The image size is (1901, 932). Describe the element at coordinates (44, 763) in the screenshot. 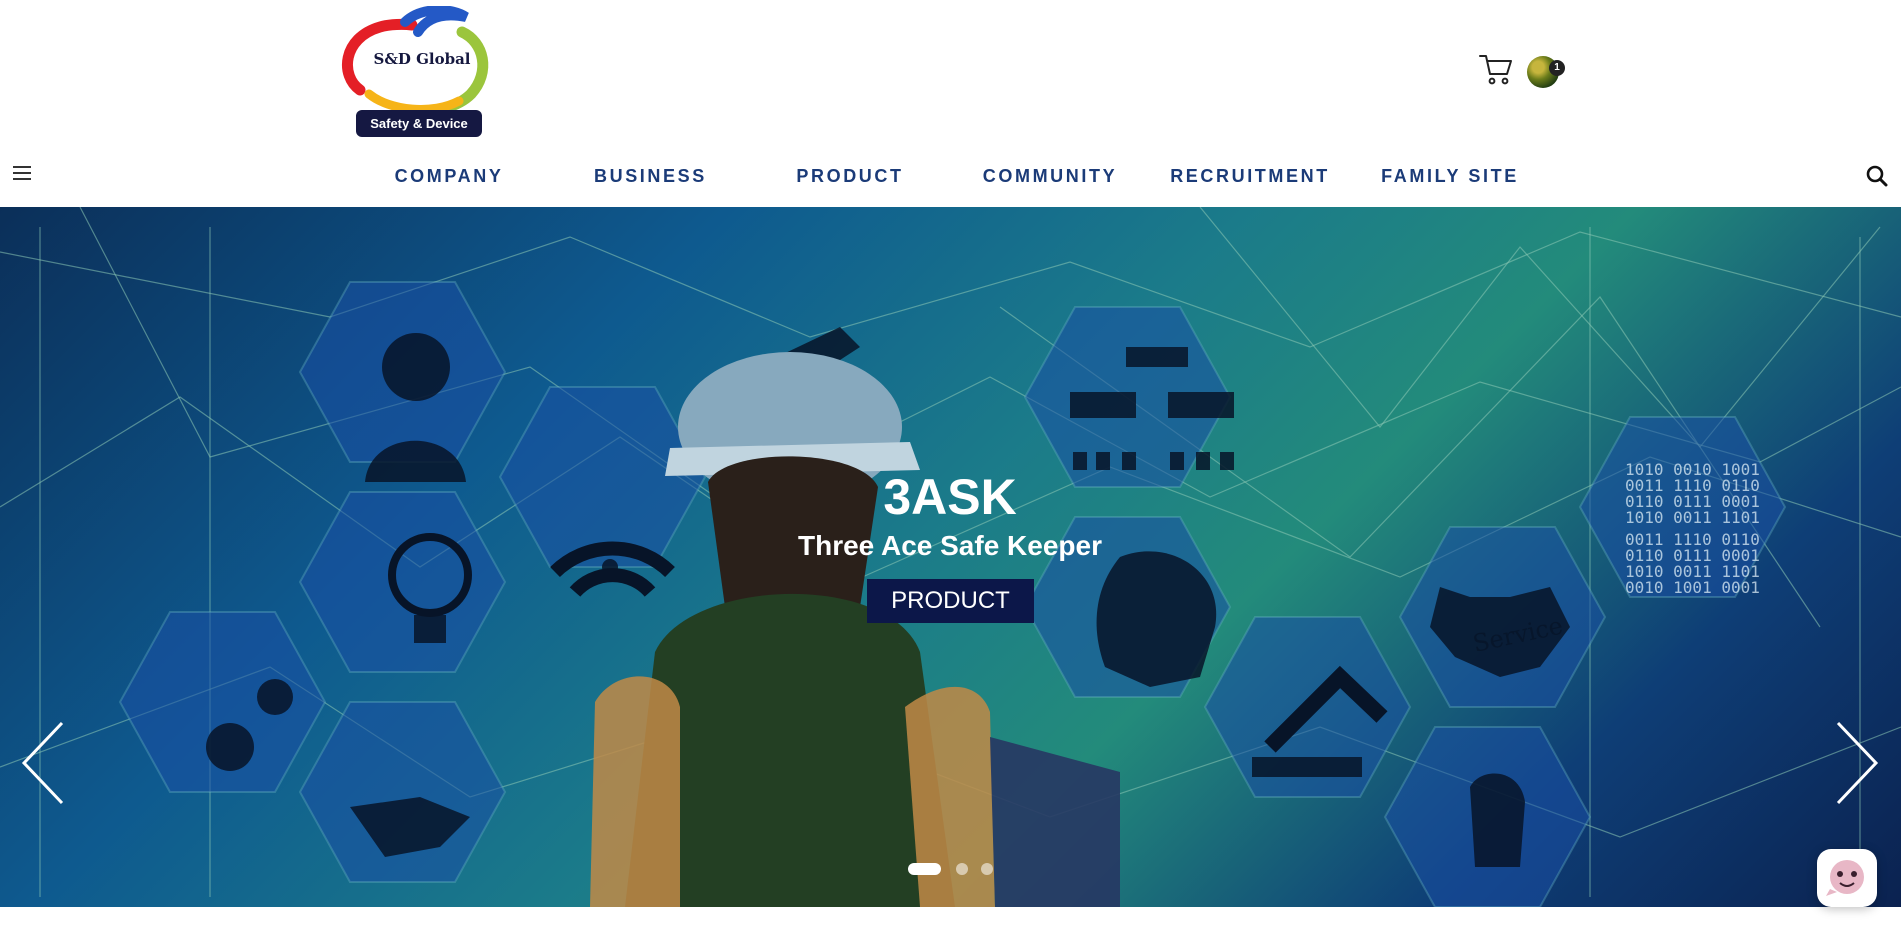

I see `slider-prev-arrow-icon` at that location.